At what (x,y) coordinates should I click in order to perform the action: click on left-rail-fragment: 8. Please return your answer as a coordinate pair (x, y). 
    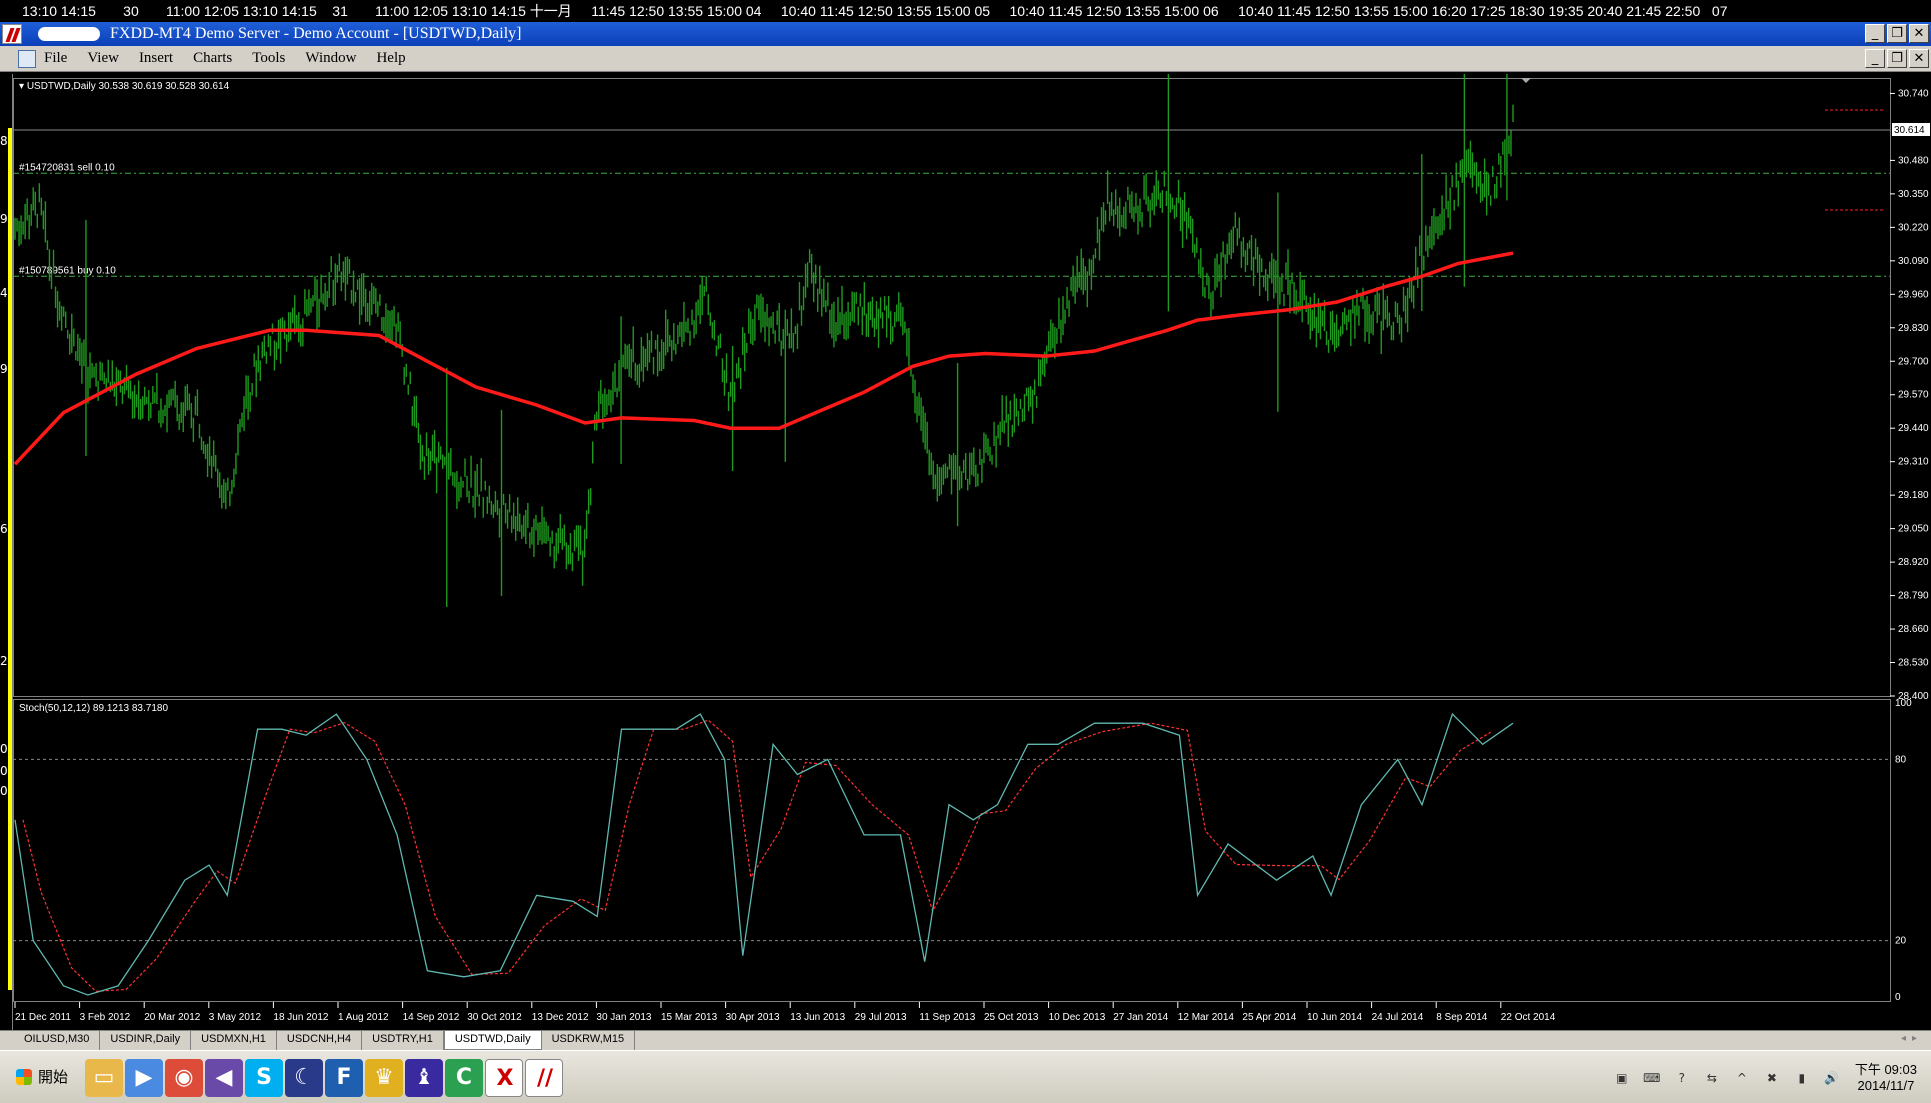
    Looking at the image, I should click on (4, 141).